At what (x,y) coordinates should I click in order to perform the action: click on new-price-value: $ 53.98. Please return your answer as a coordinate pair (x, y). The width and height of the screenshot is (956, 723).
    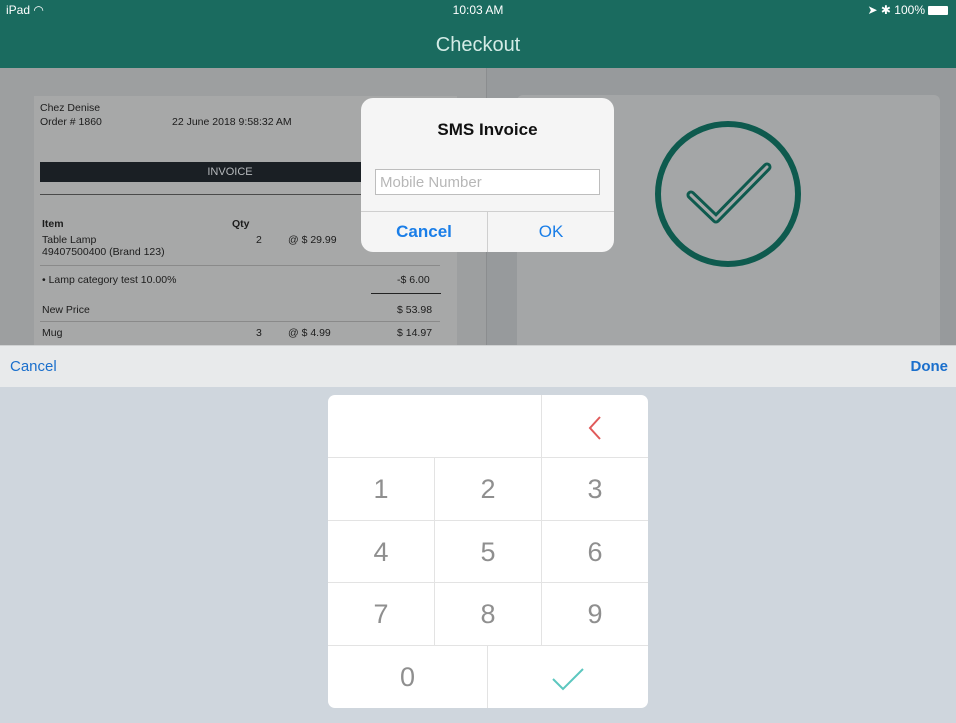
    Looking at the image, I should click on (415, 310).